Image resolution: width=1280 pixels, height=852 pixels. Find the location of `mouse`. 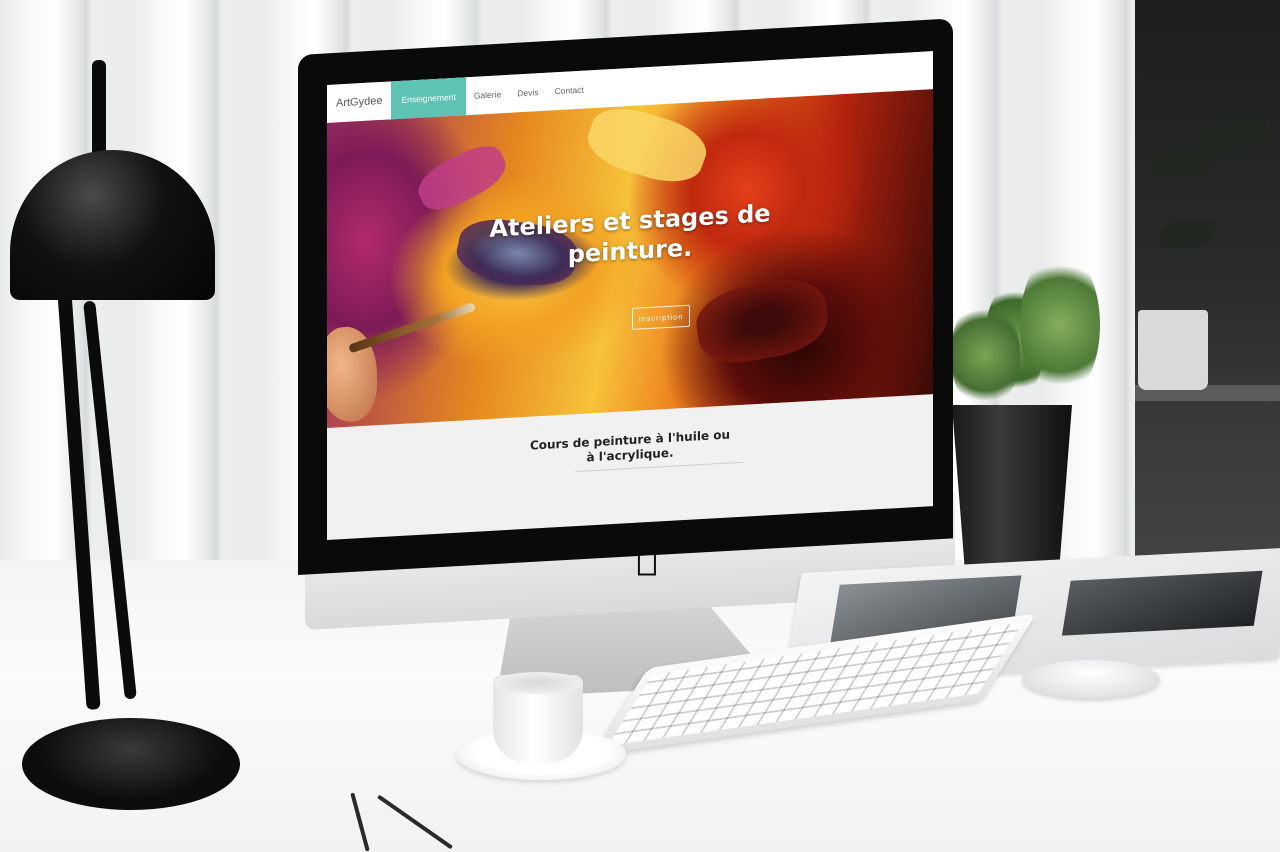

mouse is located at coordinates (1091, 679).